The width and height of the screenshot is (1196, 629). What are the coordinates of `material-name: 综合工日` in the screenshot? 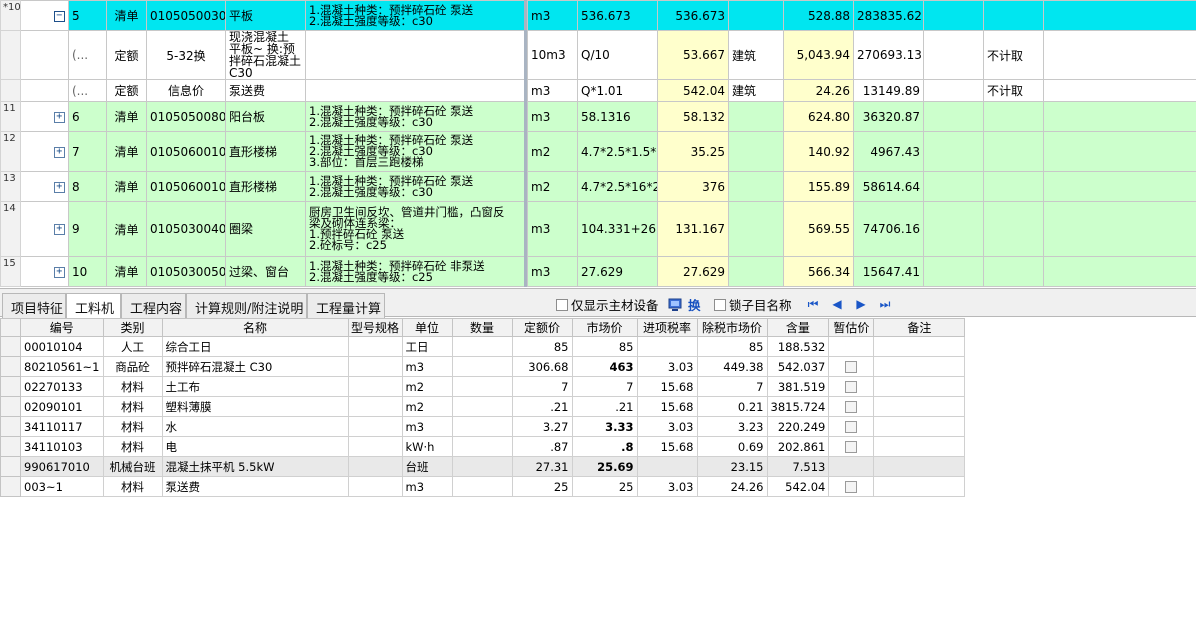 It's located at (255, 346).